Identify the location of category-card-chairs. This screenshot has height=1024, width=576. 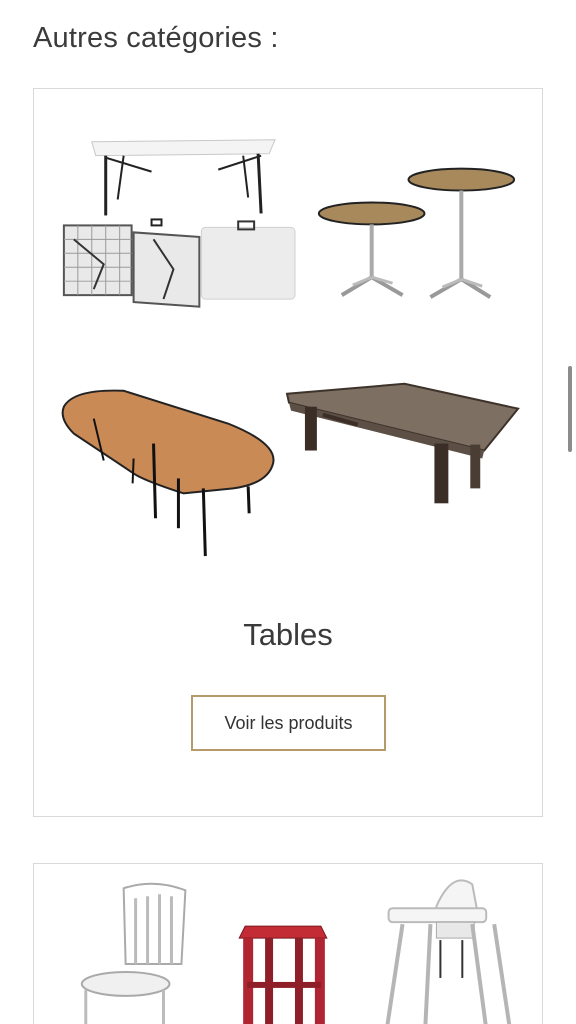
(288, 943).